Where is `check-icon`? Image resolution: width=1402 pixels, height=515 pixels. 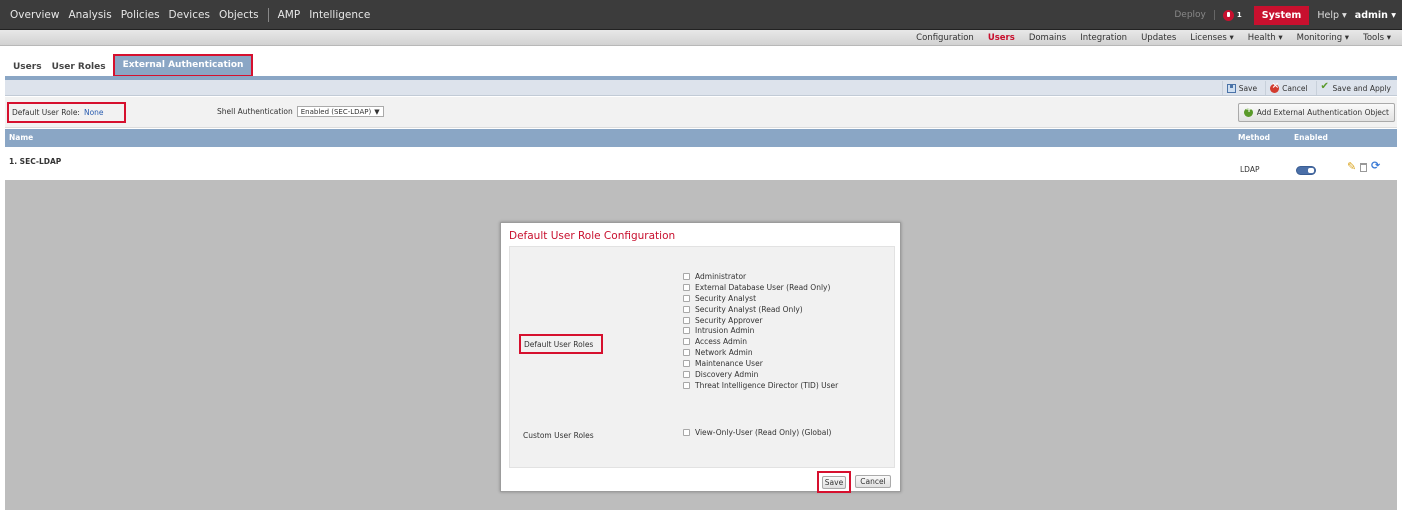 check-icon is located at coordinates (1325, 87).